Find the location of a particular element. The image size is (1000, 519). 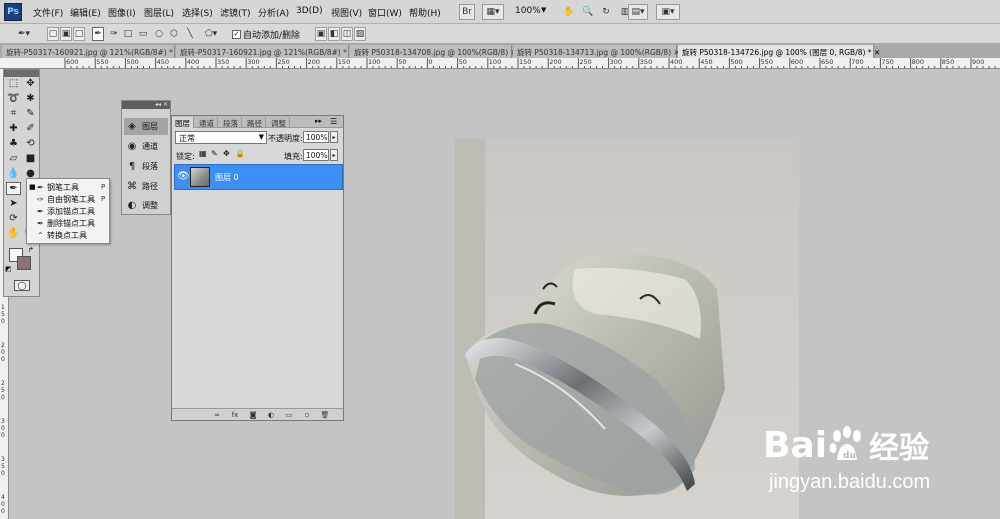

link-layers-icon: ∞ is located at coordinates (217, 414).